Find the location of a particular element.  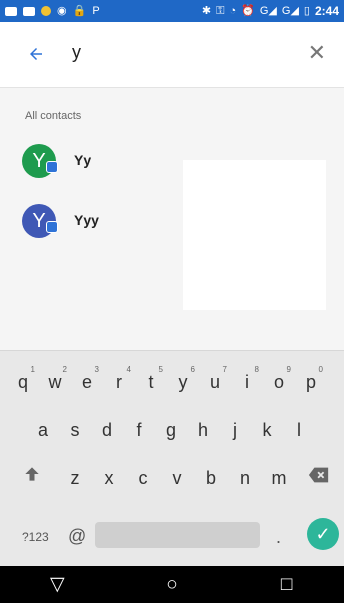

key-w: 2w is located at coordinates (55, 380).